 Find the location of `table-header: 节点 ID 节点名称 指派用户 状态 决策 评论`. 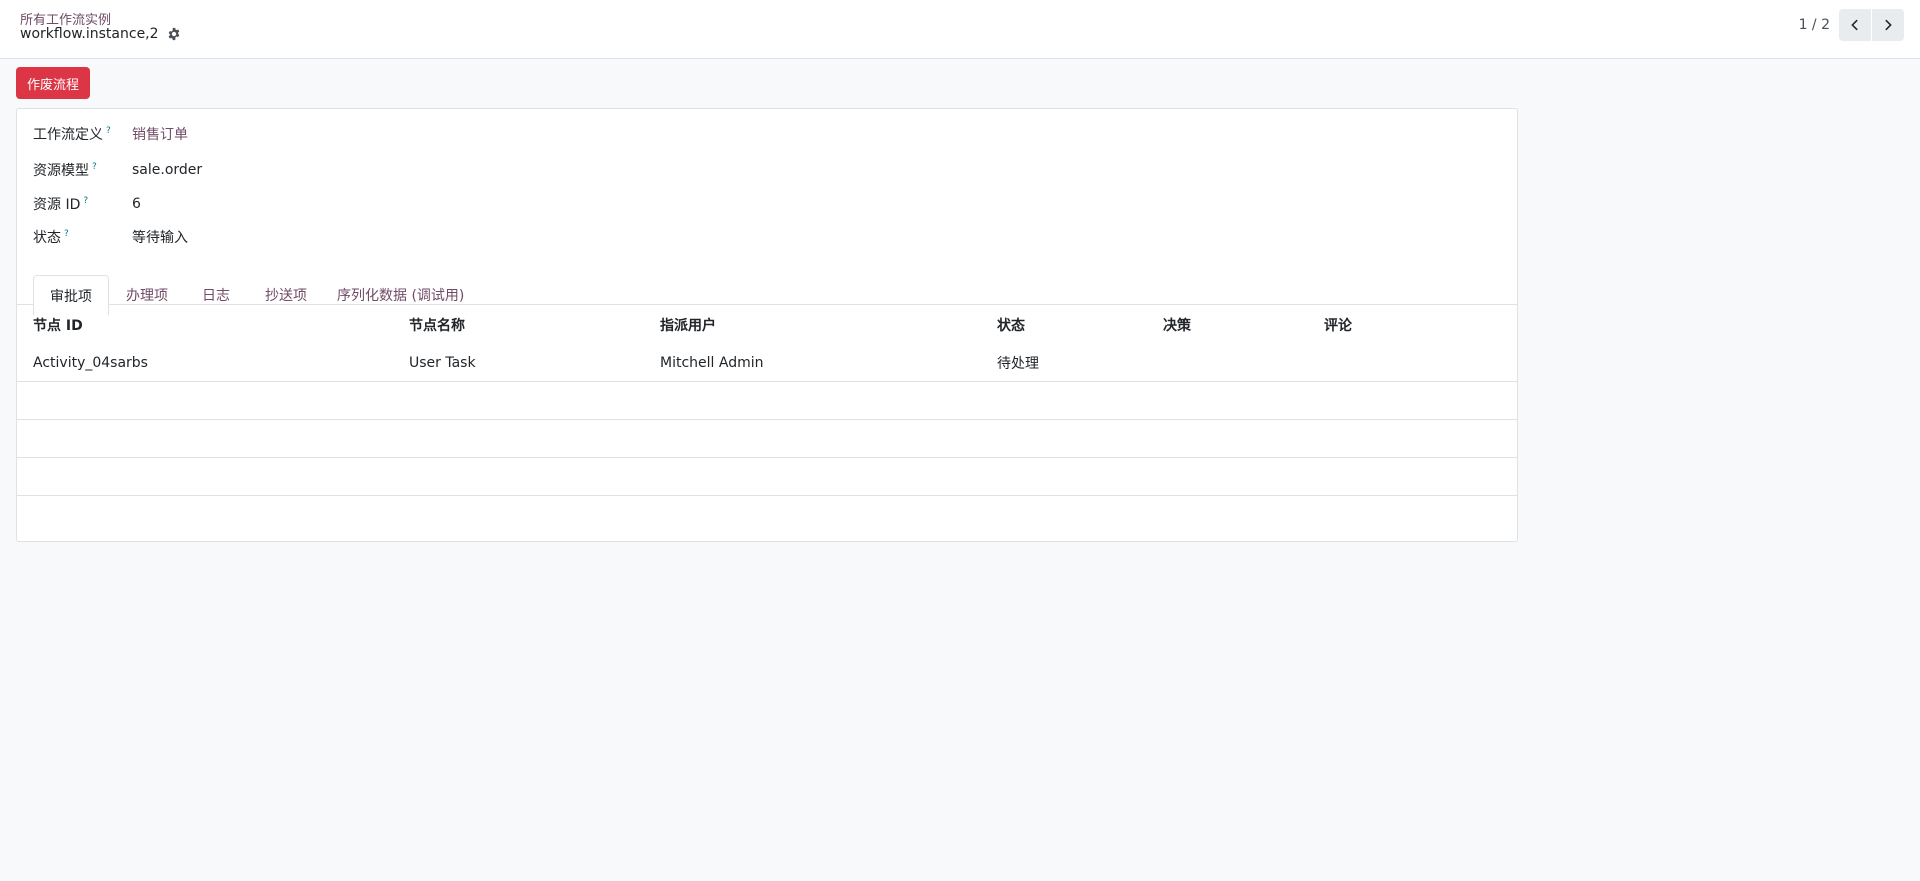

table-header: 节点 ID 节点名称 指派用户 状态 决策 评论 is located at coordinates (767, 325).